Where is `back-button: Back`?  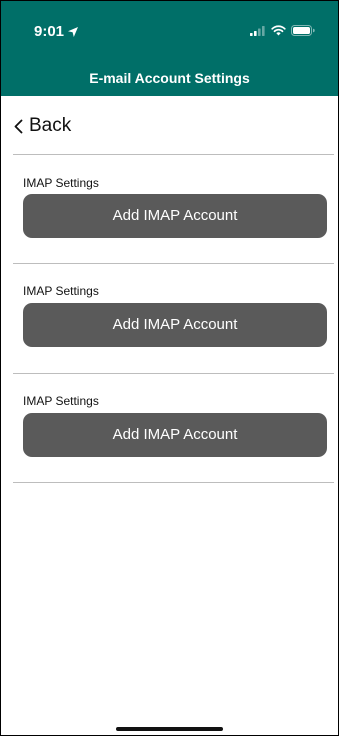 back-button: Back is located at coordinates (42, 126).